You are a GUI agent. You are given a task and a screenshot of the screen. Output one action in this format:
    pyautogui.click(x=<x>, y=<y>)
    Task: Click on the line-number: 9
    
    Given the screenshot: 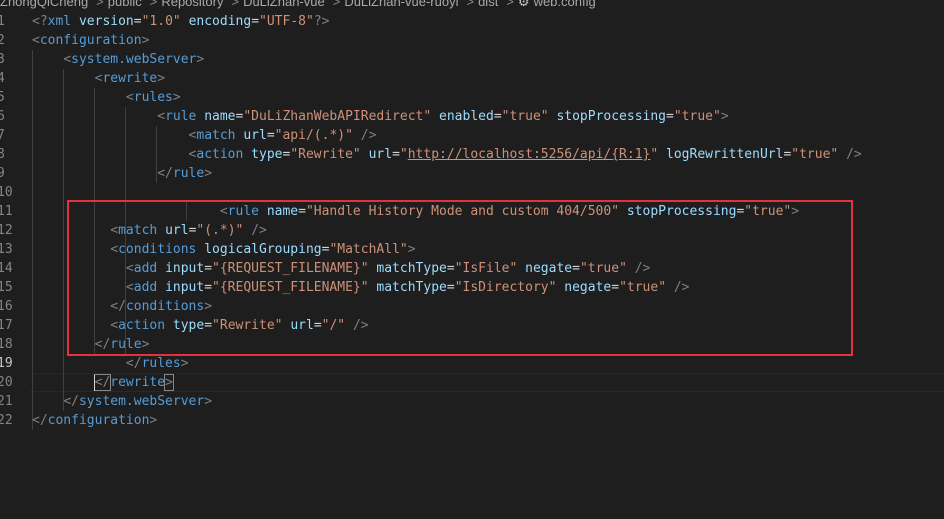 What is the action you would take?
    pyautogui.click(x=2, y=173)
    